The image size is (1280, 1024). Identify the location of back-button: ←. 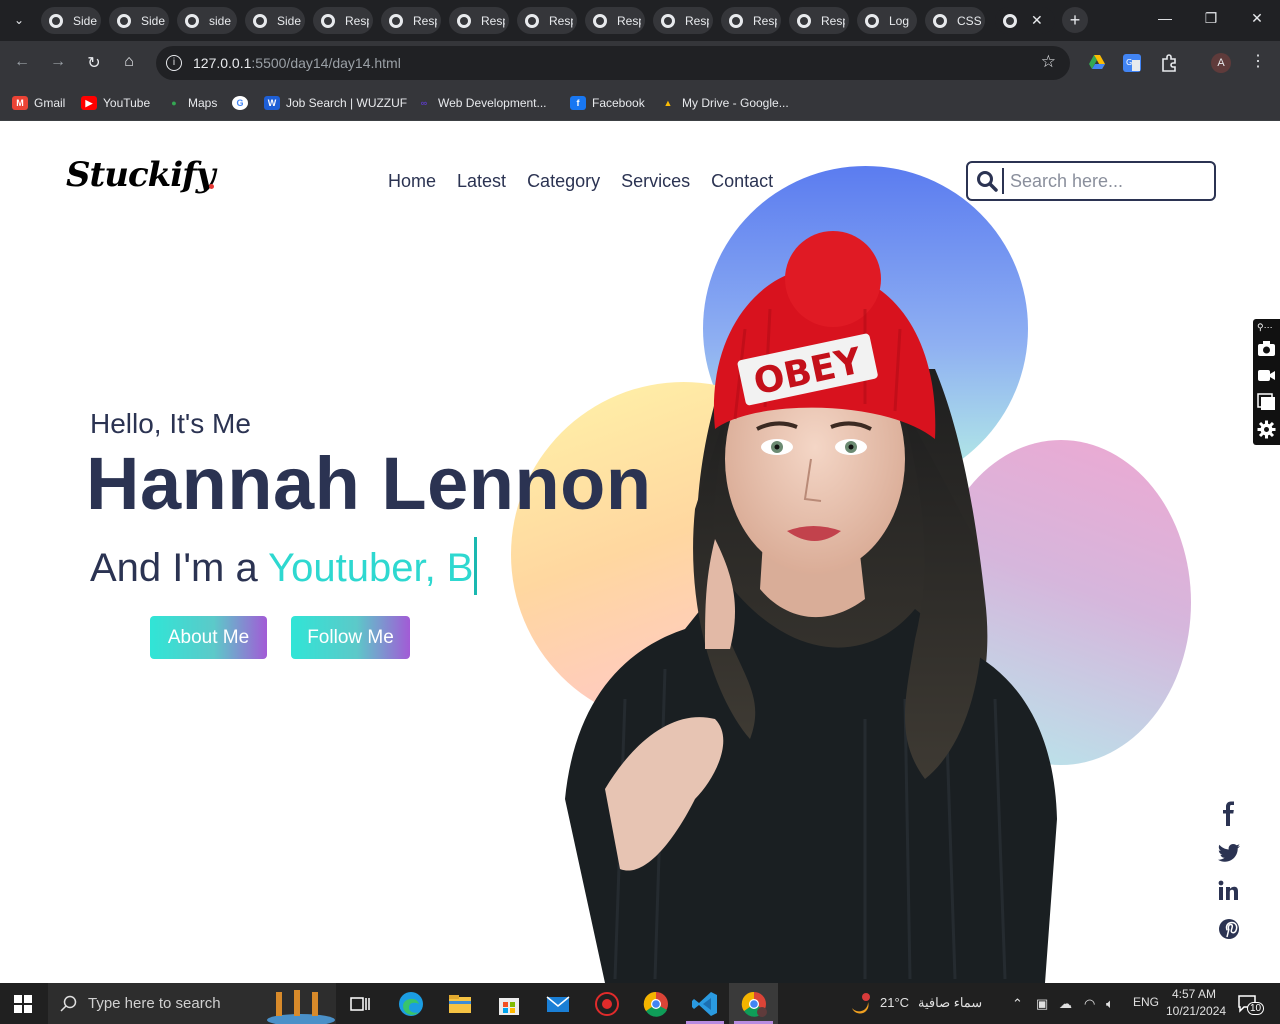
(22, 62).